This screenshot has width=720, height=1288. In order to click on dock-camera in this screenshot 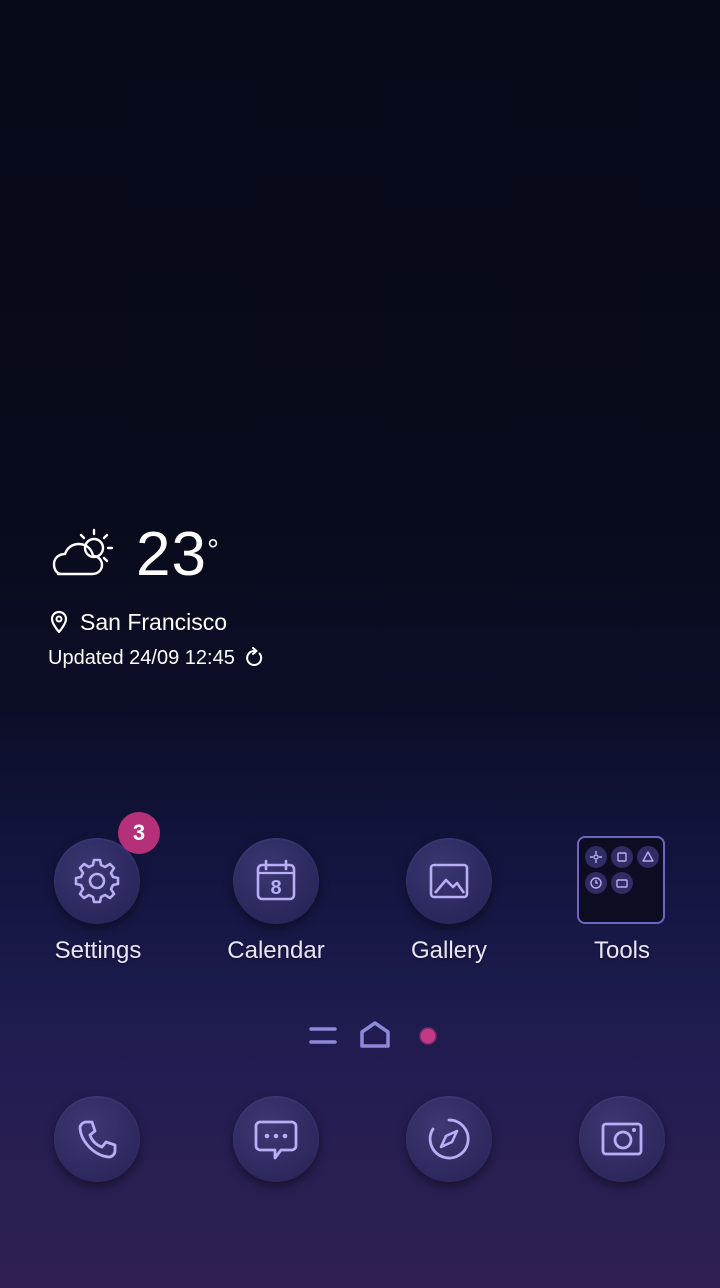, I will do `click(622, 1139)`.